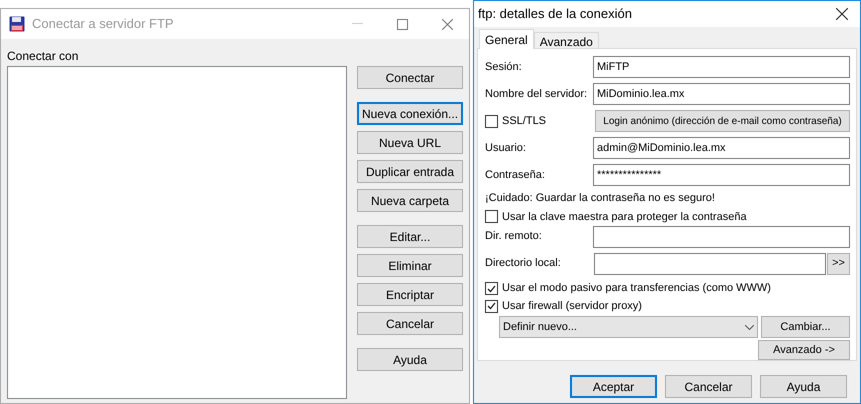  I want to click on field-label: Usuario:, so click(506, 148).